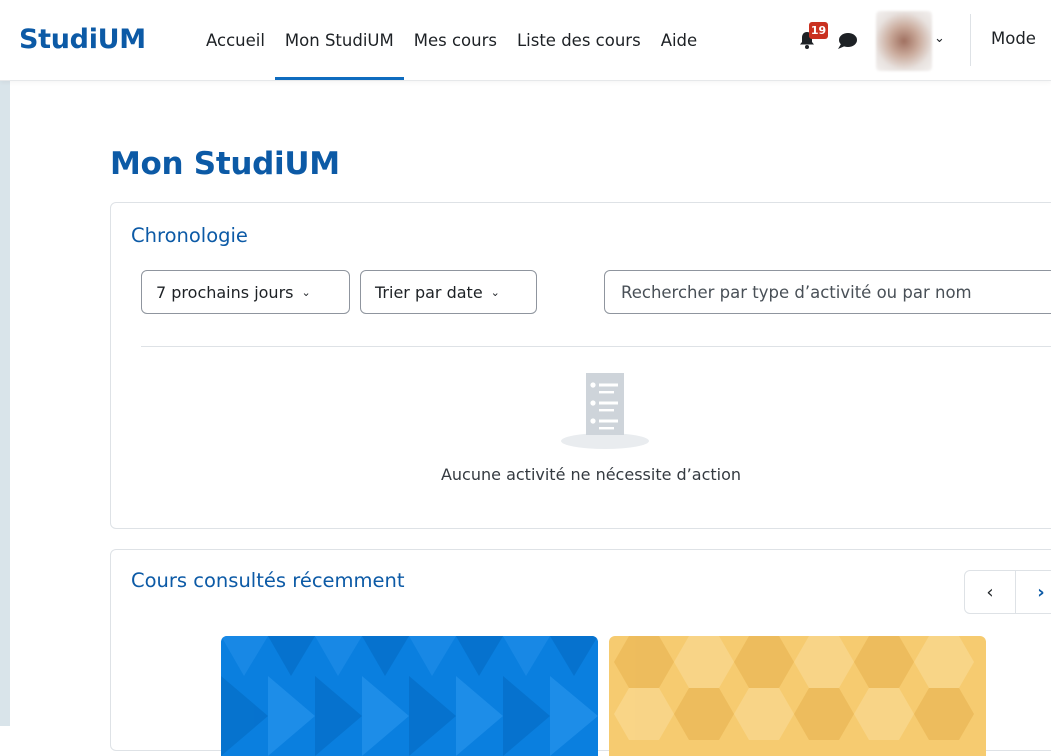 The height and width of the screenshot is (756, 1051). What do you see at coordinates (818, 30) in the screenshot?
I see `notification-count-badge: 19` at bounding box center [818, 30].